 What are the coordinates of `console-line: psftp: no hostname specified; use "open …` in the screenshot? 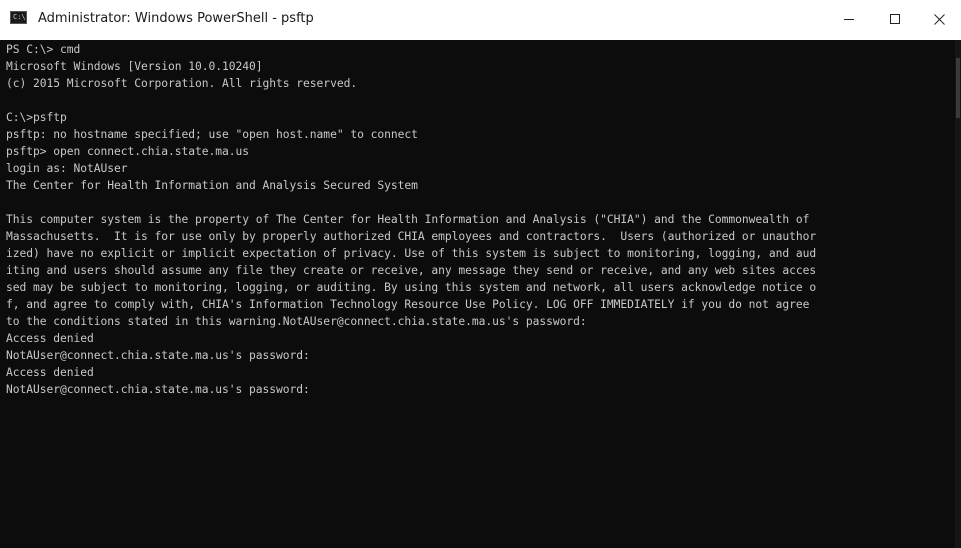 It's located at (212, 134).